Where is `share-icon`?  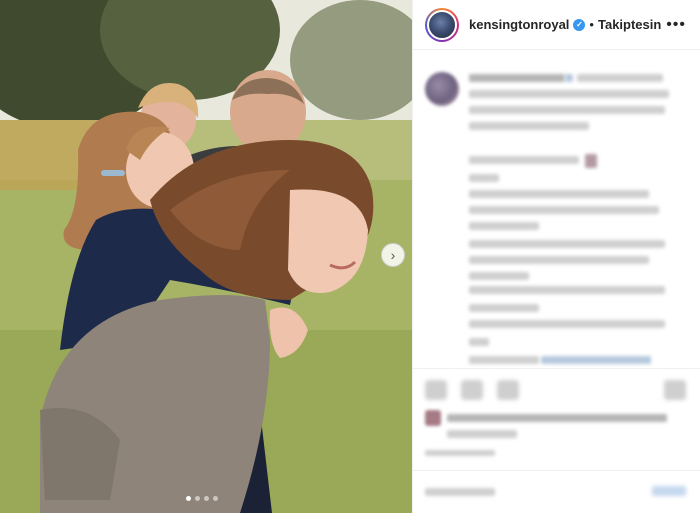
share-icon is located at coordinates (508, 390).